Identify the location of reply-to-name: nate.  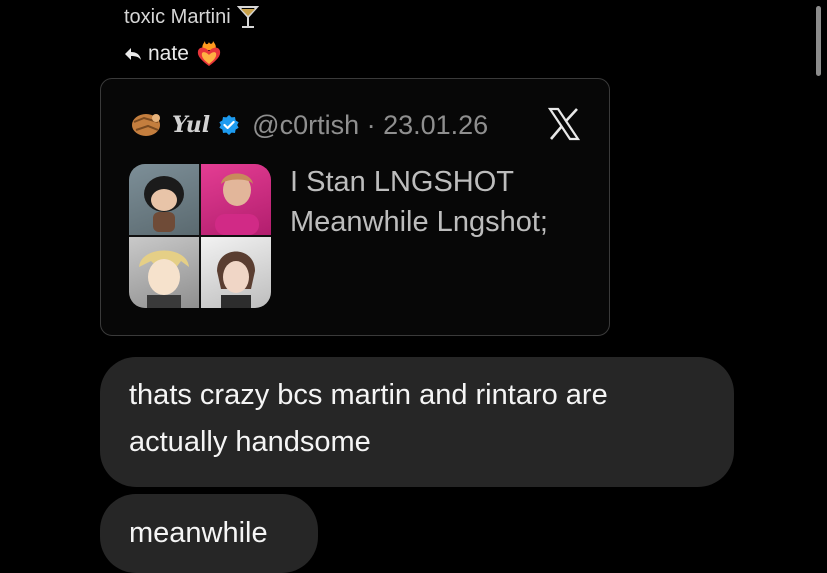
(168, 53).